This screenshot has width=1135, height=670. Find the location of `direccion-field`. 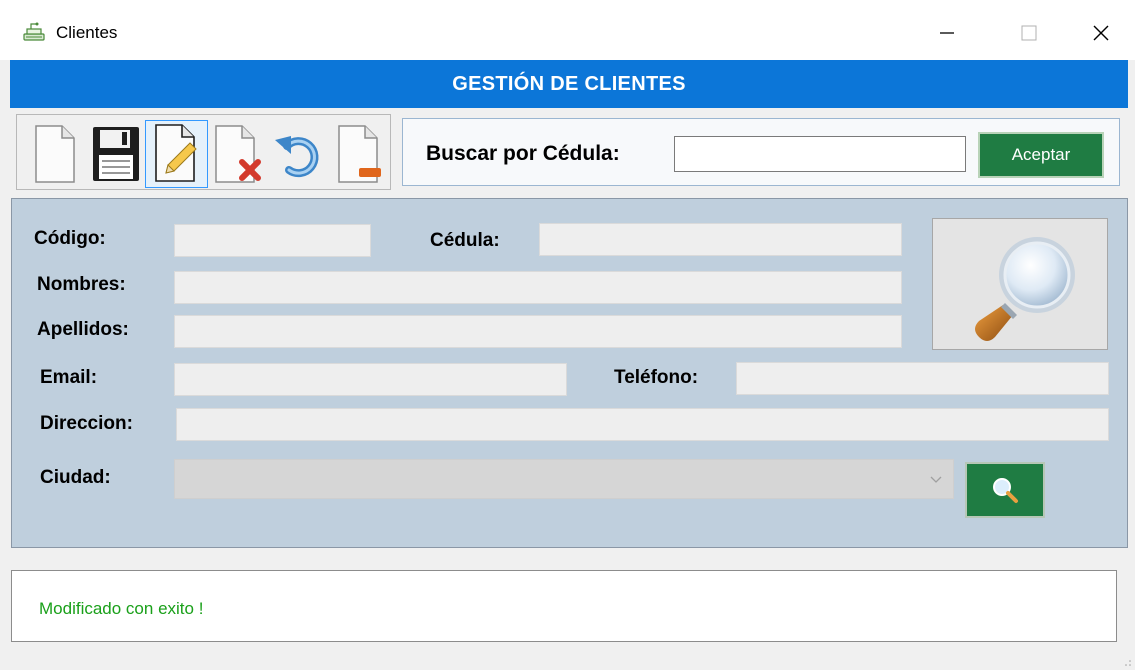

direccion-field is located at coordinates (642, 424).